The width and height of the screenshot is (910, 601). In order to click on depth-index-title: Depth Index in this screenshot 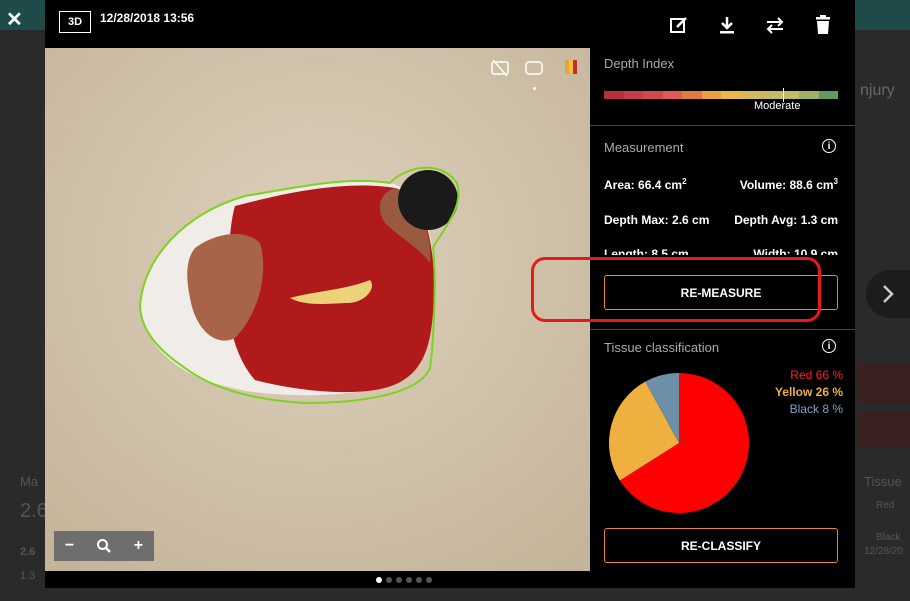, I will do `click(639, 63)`.